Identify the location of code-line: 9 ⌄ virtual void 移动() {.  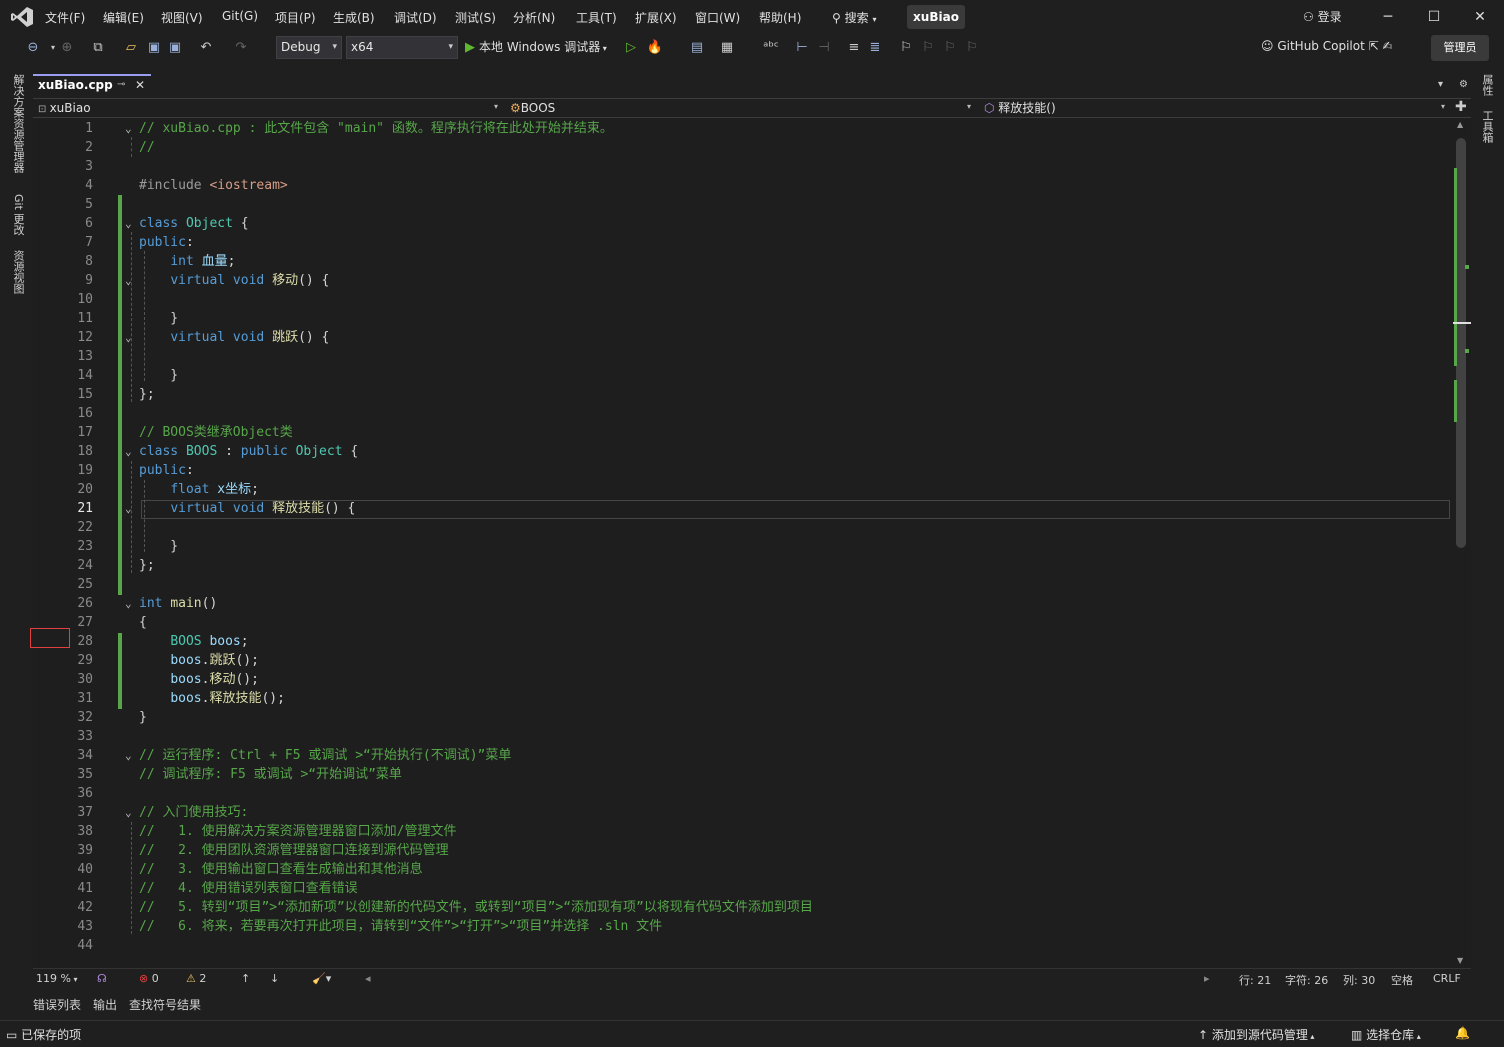
(743, 280).